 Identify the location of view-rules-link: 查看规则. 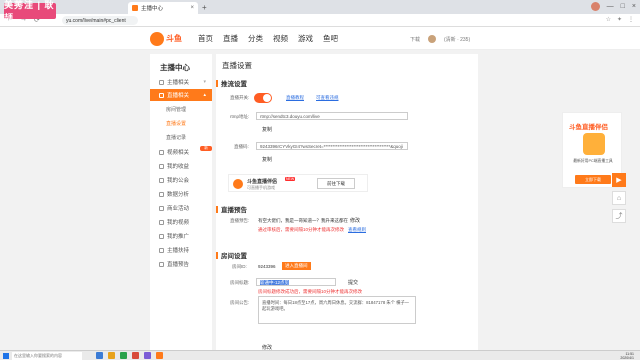
(357, 230).